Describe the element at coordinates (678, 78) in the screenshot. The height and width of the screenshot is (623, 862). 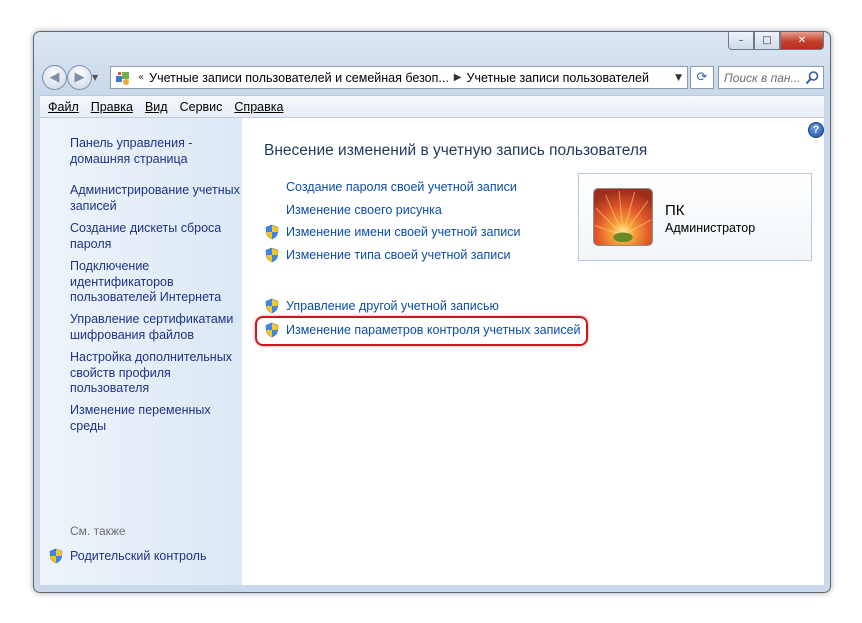
I see `address-dropdown-icon: ▼` at that location.